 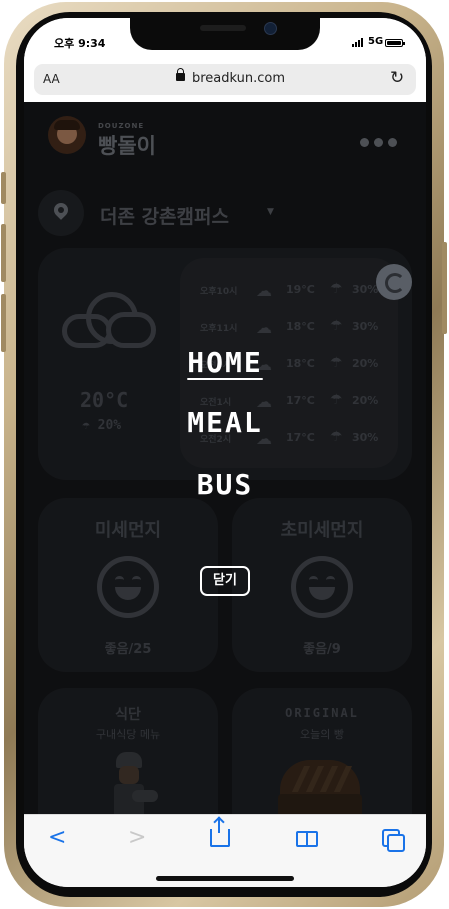 What do you see at coordinates (395, 43) in the screenshot?
I see `battery-icon` at bounding box center [395, 43].